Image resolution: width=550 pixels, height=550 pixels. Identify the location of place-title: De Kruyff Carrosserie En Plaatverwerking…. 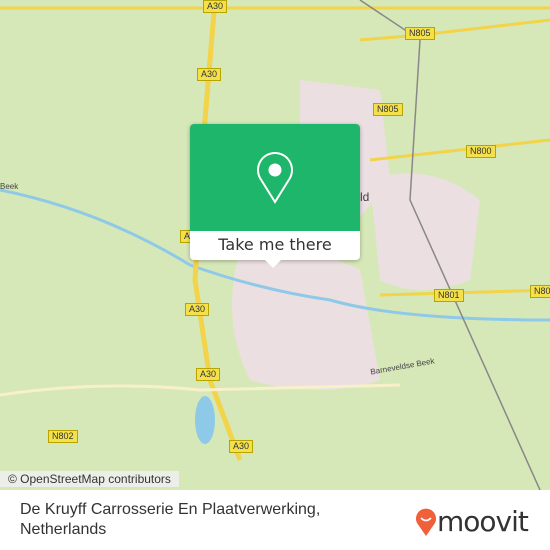
(170, 519).